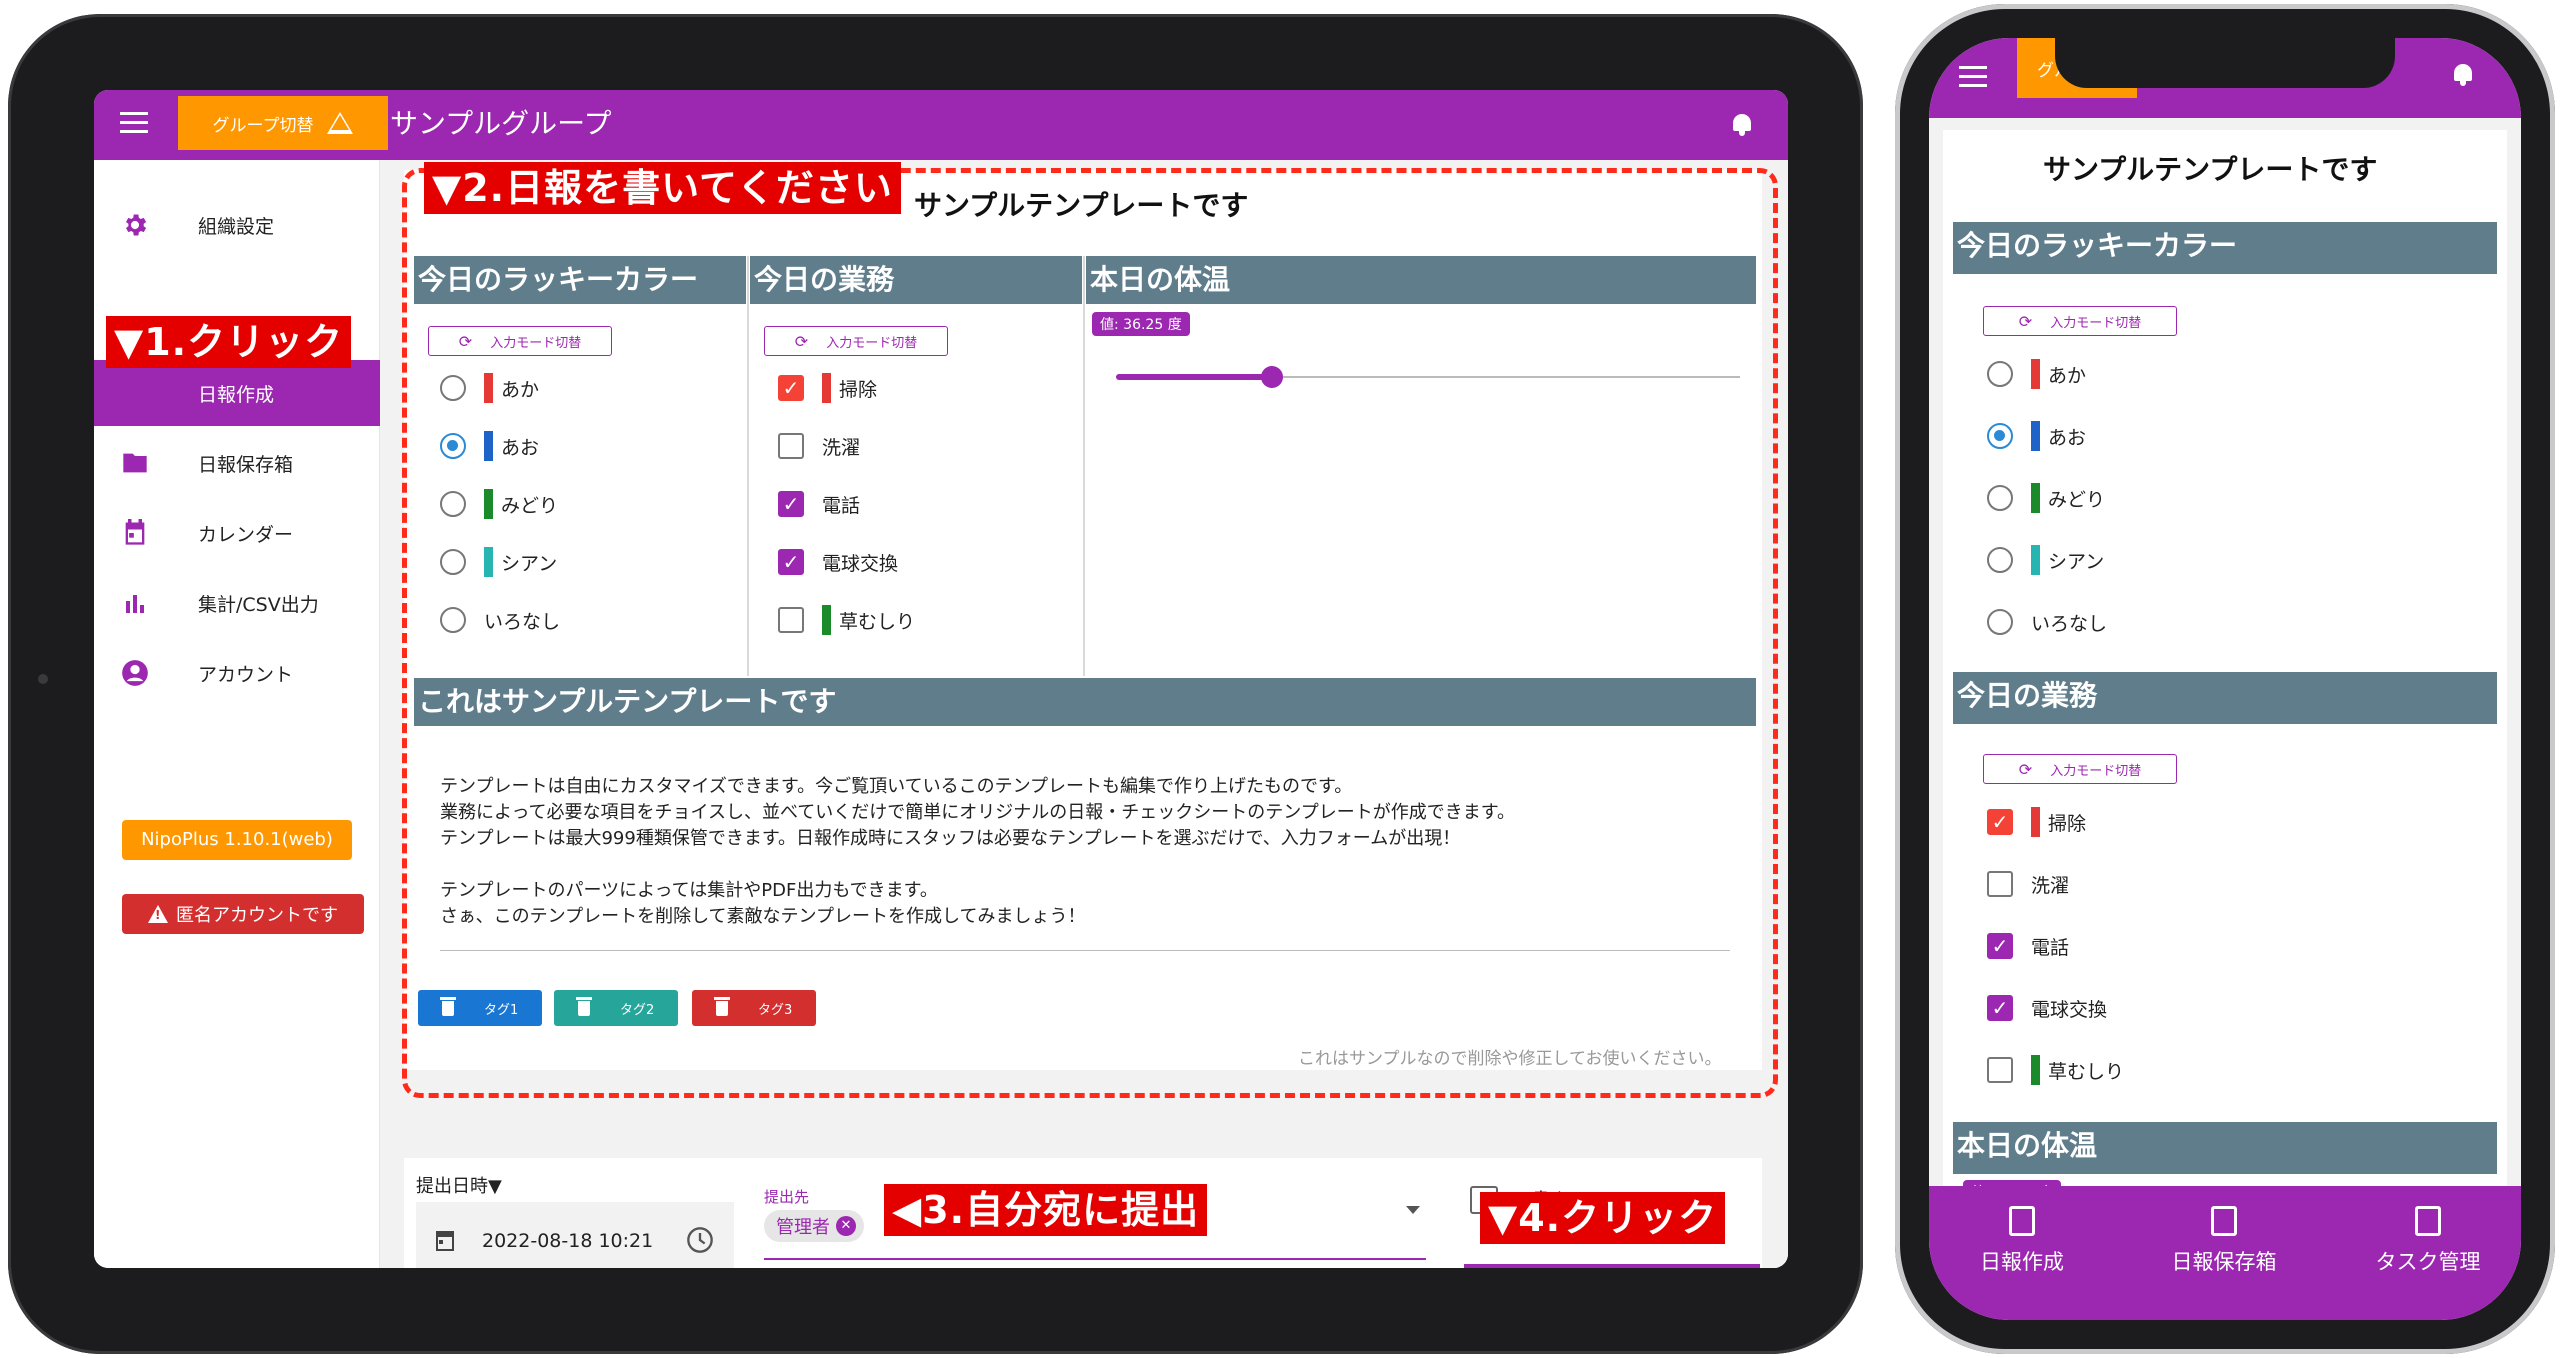 The width and height of the screenshot is (2560, 1358). I want to click on phone-notch, so click(2225, 63).